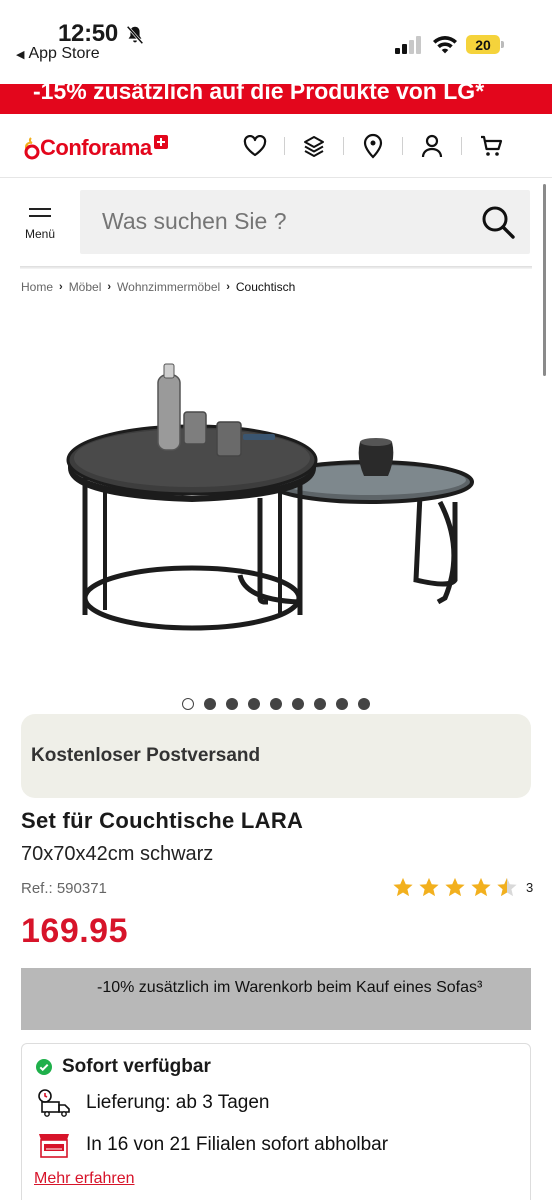 This screenshot has height=1200, width=552. Describe the element at coordinates (160, 142) in the screenshot. I see `swiss-cross-icon` at that location.